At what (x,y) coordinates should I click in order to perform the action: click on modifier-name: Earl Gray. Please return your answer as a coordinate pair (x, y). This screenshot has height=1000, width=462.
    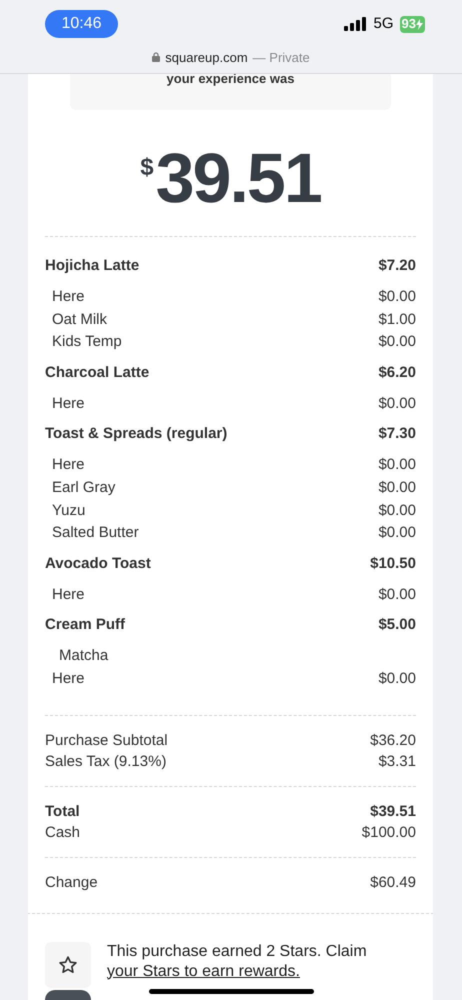
    Looking at the image, I should click on (84, 488).